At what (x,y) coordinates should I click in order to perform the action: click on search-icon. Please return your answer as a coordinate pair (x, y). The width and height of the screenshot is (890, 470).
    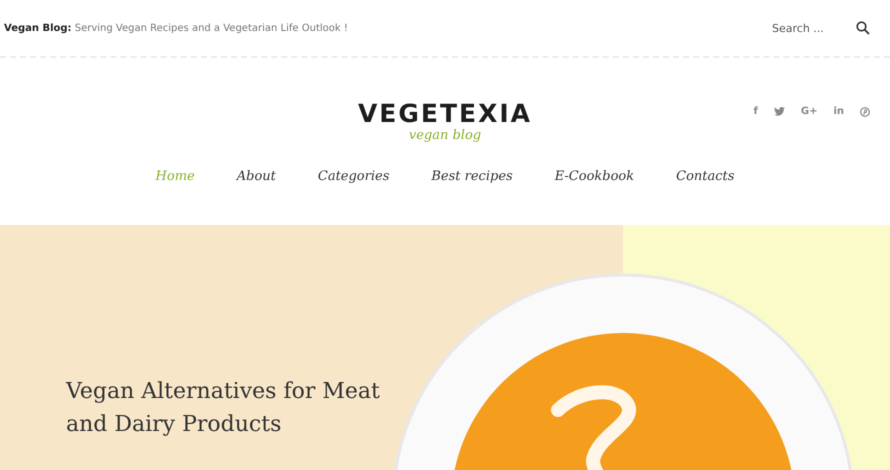
    Looking at the image, I should click on (863, 28).